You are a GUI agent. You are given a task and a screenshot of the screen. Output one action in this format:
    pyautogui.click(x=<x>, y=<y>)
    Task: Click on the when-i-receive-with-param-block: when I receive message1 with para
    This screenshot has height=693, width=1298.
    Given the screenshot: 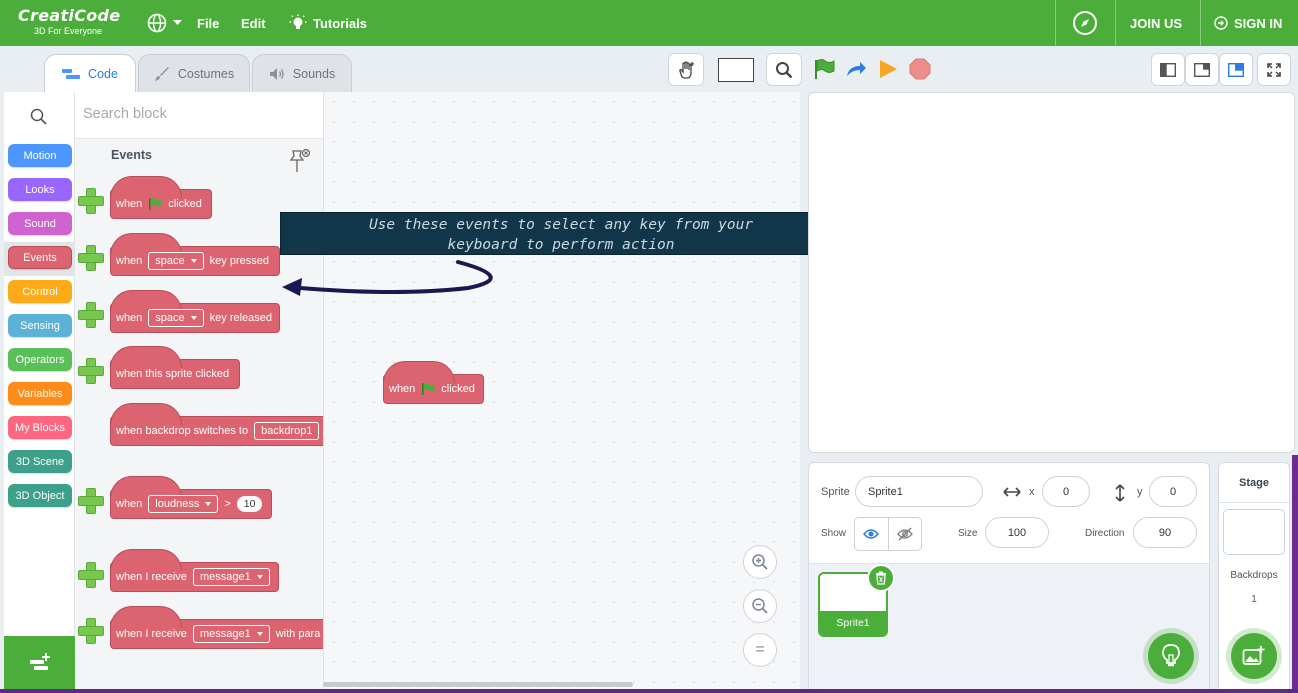 What is the action you would take?
    pyautogui.click(x=216, y=627)
    